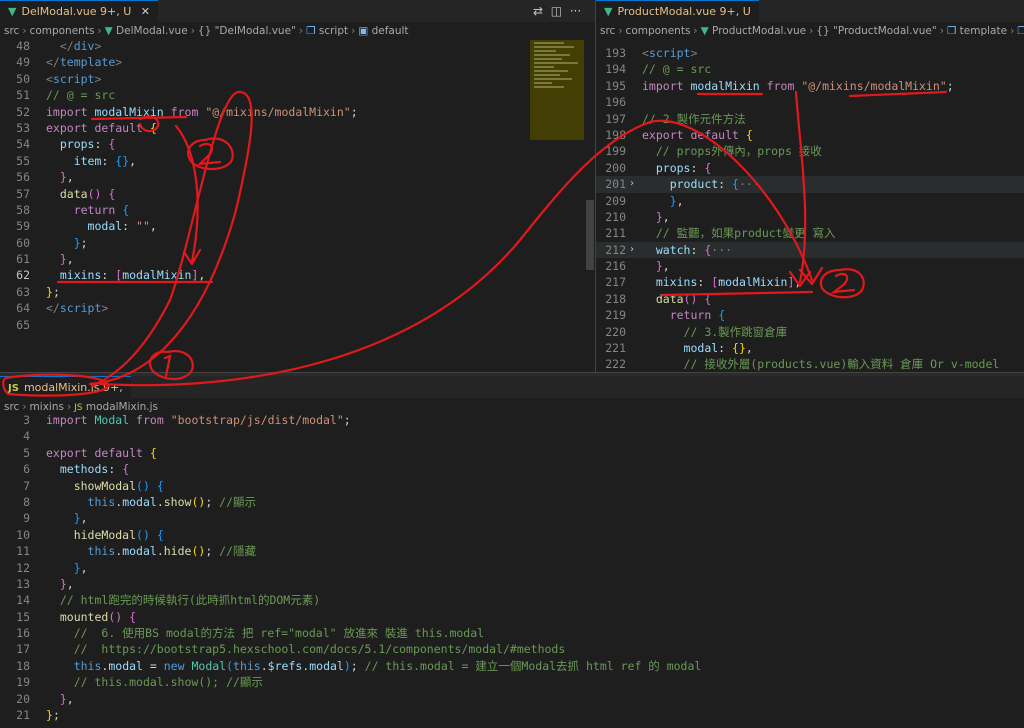 Image resolution: width=1024 pixels, height=728 pixels. What do you see at coordinates (810, 119) in the screenshot?
I see `code-line: 197 // 2.製作元件方法` at bounding box center [810, 119].